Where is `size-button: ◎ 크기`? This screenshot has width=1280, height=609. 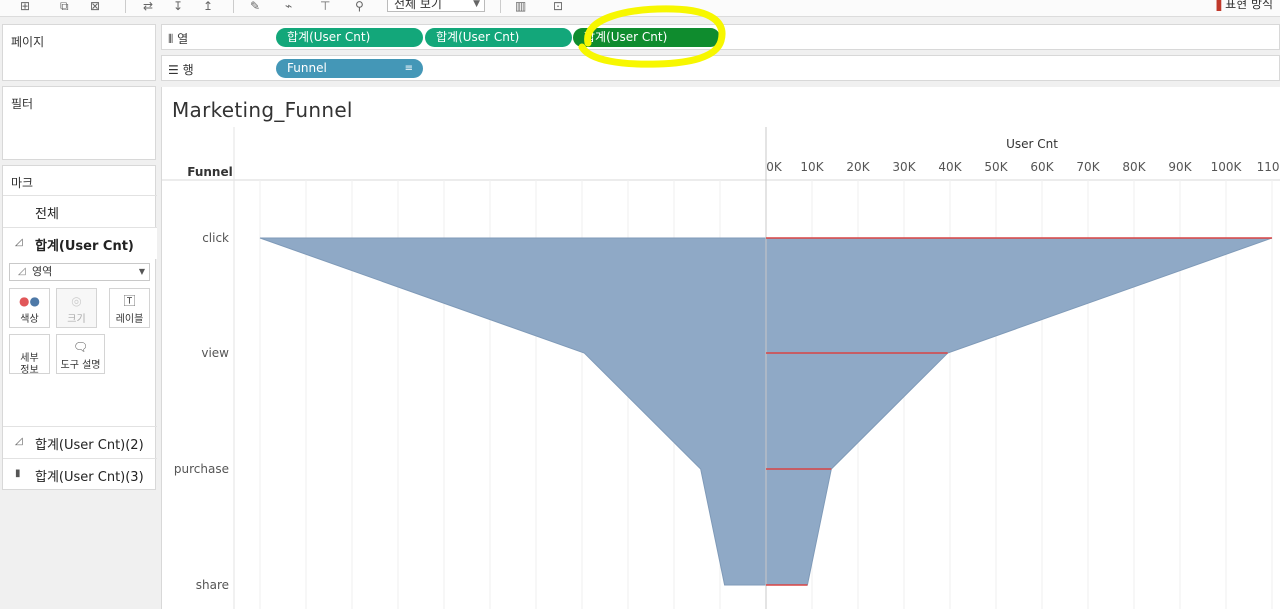
size-button: ◎ 크기 is located at coordinates (76, 308).